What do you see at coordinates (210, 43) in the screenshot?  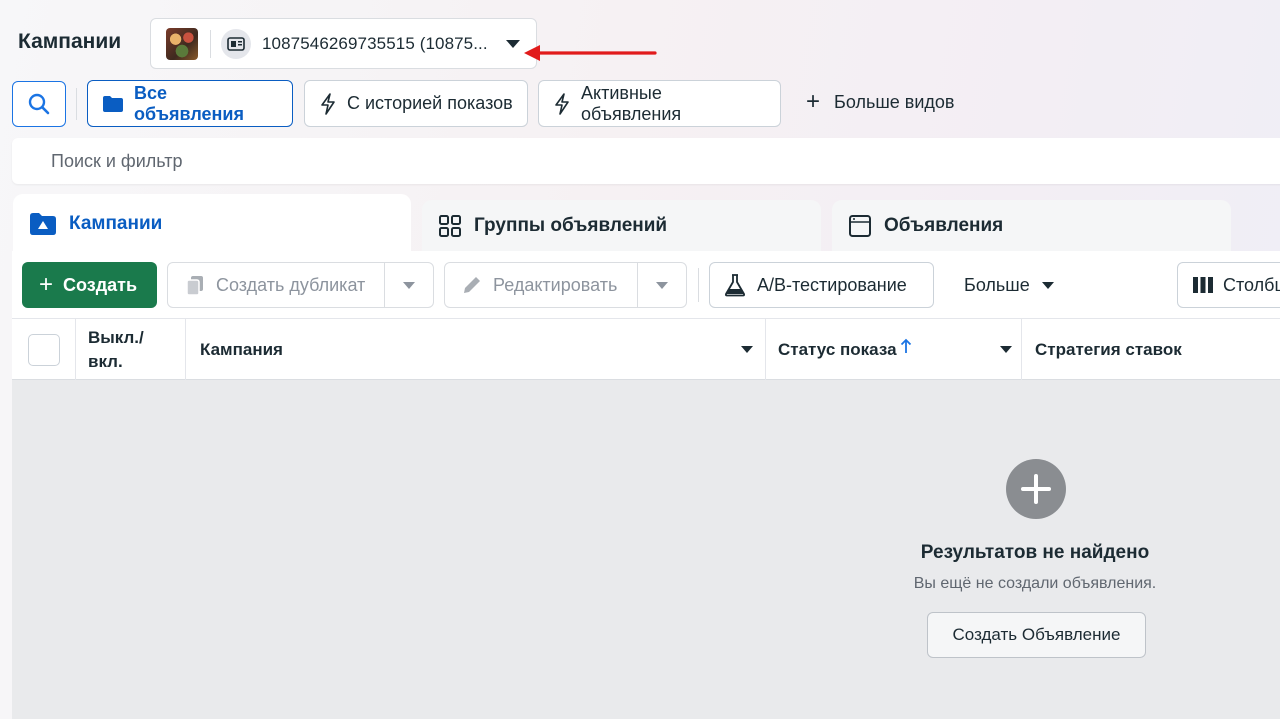 I see `account-divider` at bounding box center [210, 43].